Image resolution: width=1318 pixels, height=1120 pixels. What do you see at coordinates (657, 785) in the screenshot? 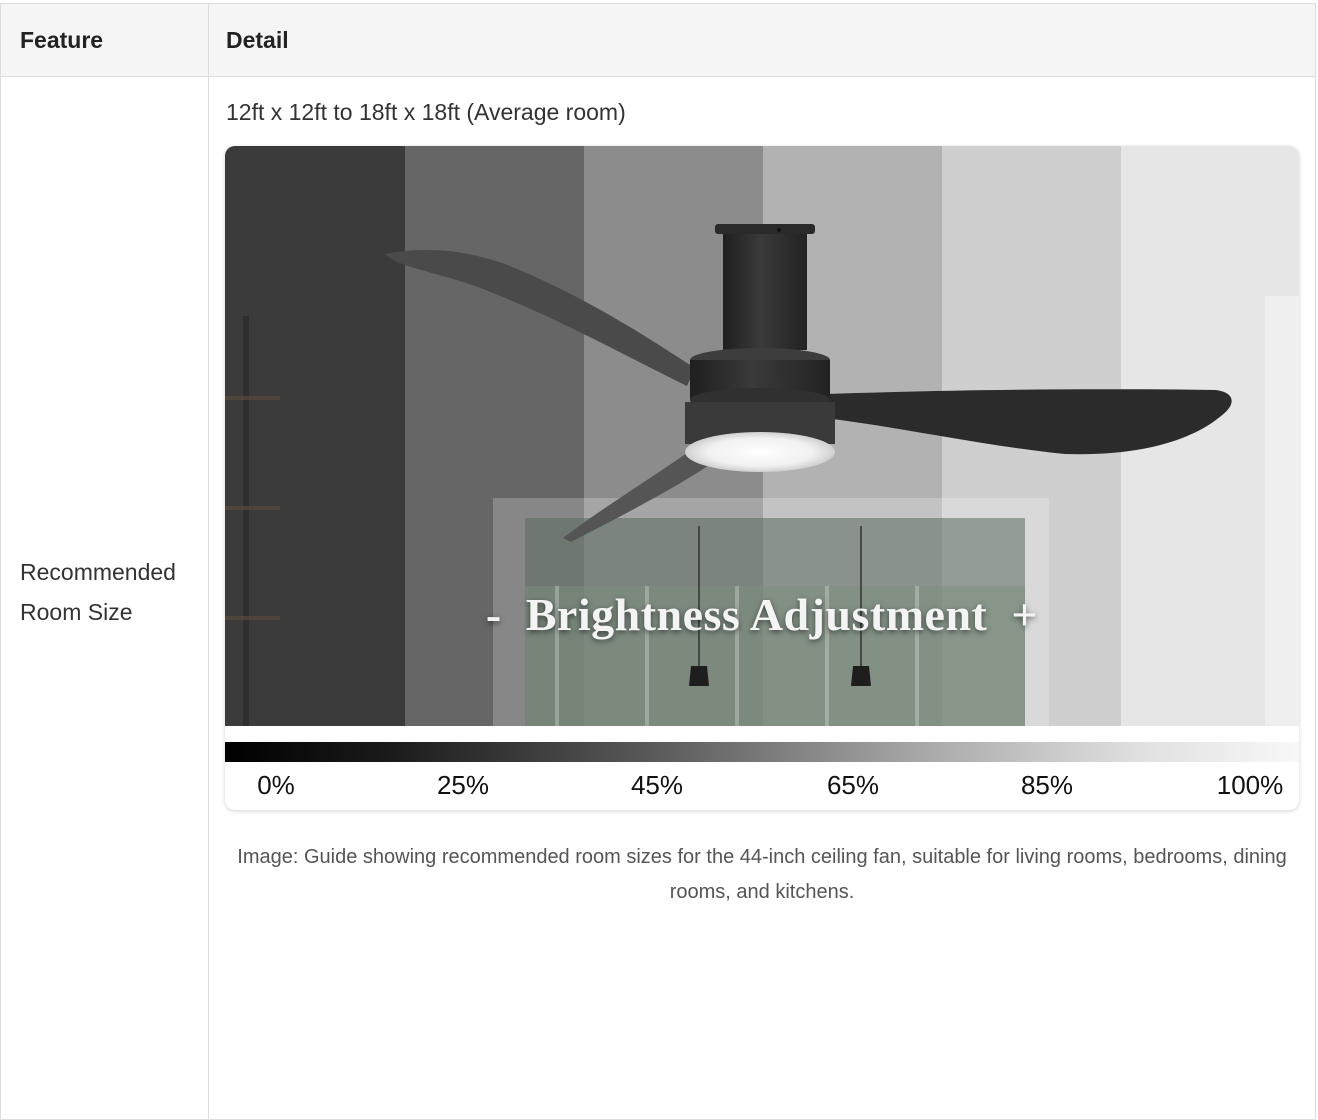
I see `scale-label-45: 45%` at bounding box center [657, 785].